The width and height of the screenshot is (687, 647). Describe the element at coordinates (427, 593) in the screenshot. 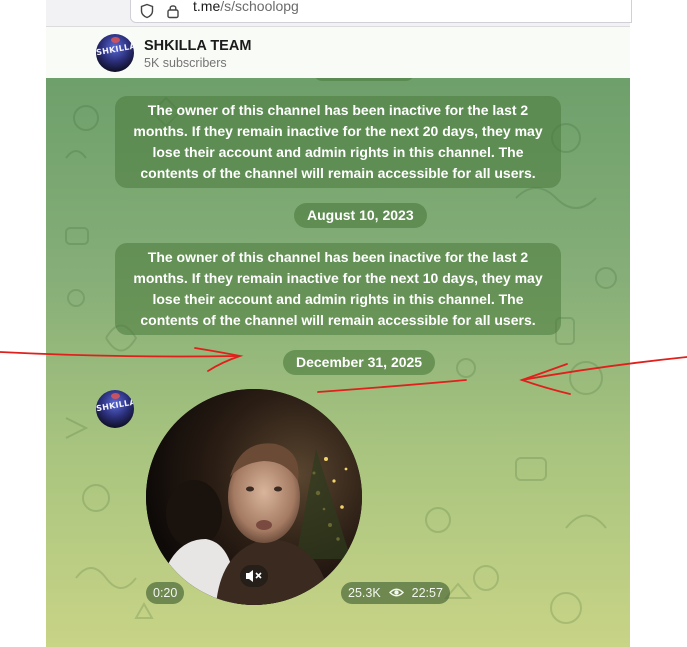

I see `message-time: 22:57` at that location.